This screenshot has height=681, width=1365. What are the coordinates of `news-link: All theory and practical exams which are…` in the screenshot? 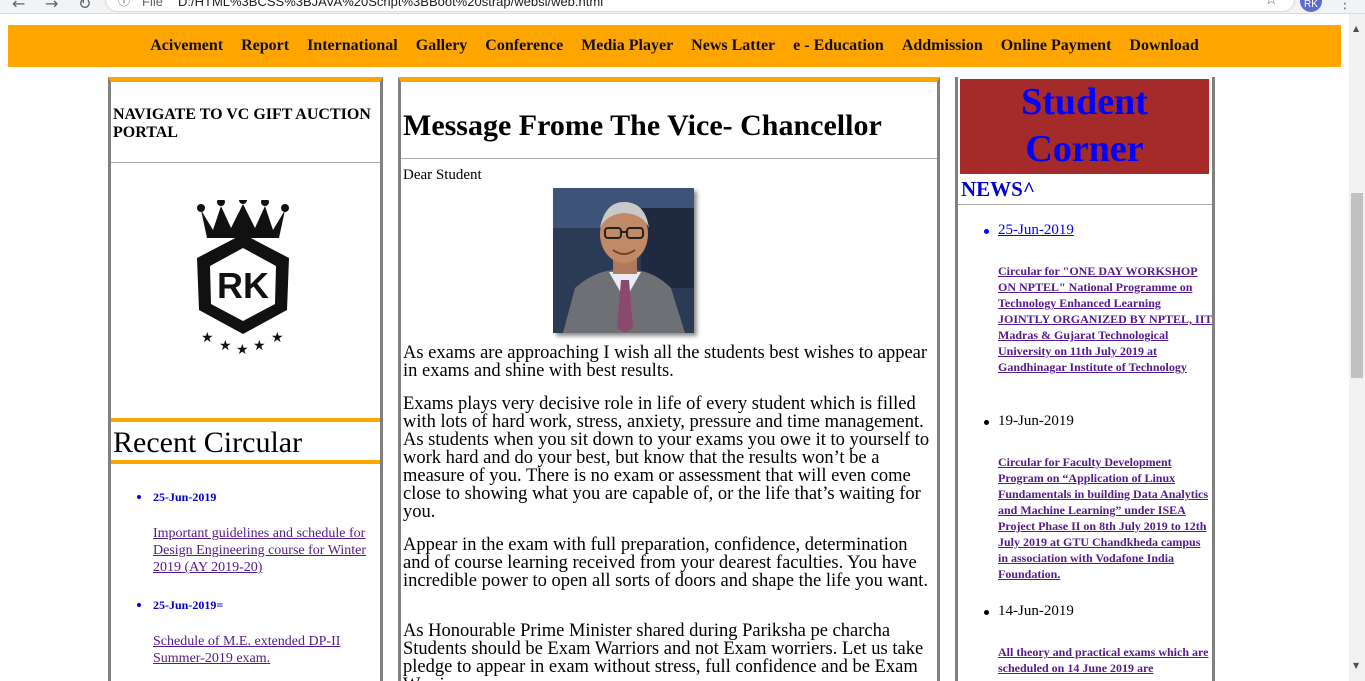 It's located at (1105, 660).